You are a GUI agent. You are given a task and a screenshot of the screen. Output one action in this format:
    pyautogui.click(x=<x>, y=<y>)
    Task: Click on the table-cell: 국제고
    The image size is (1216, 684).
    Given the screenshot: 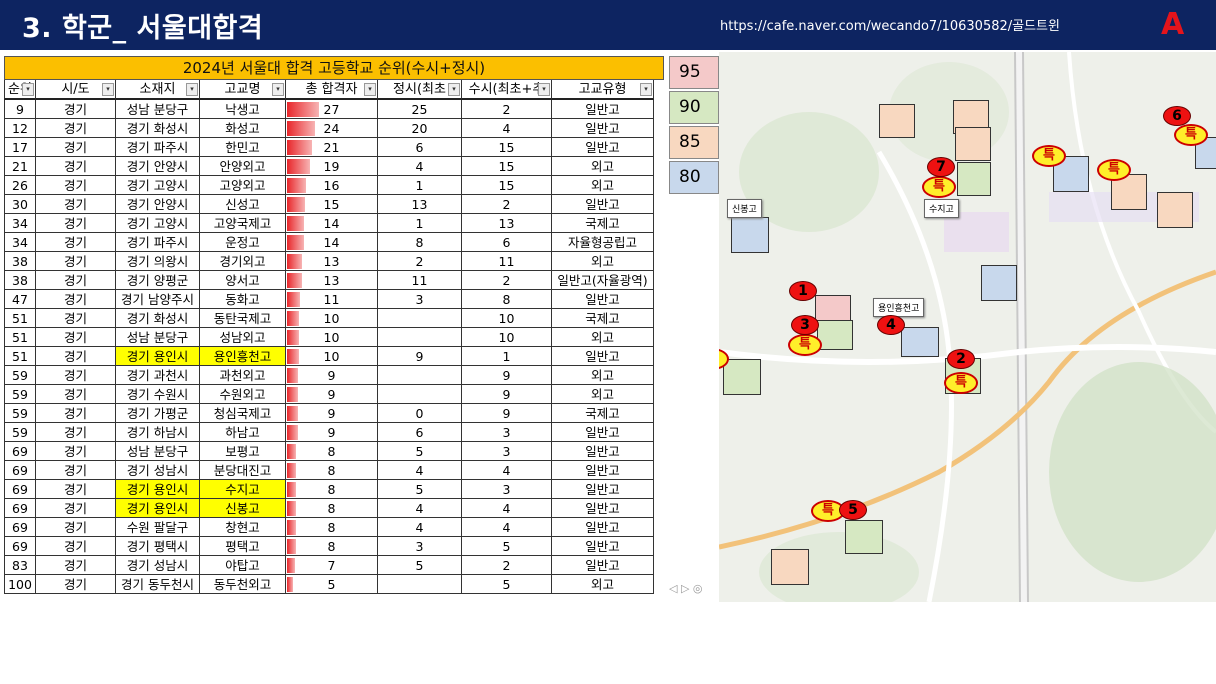 What is the action you would take?
    pyautogui.click(x=603, y=413)
    